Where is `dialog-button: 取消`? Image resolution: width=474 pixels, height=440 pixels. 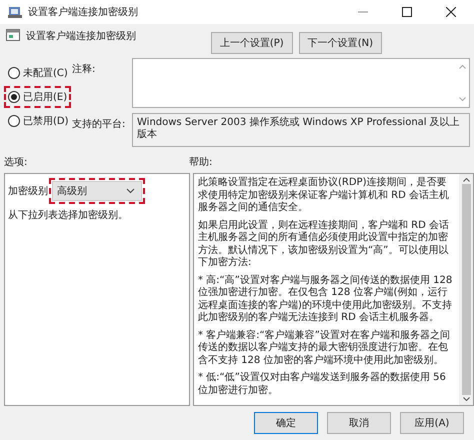 dialog-button: 取消 is located at coordinates (359, 423).